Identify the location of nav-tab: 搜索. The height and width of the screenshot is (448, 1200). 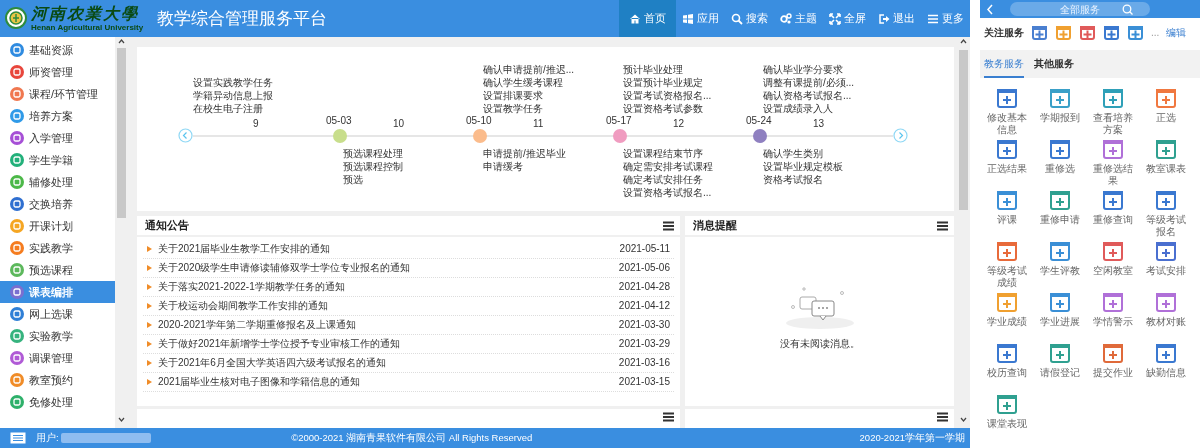
(749, 18).